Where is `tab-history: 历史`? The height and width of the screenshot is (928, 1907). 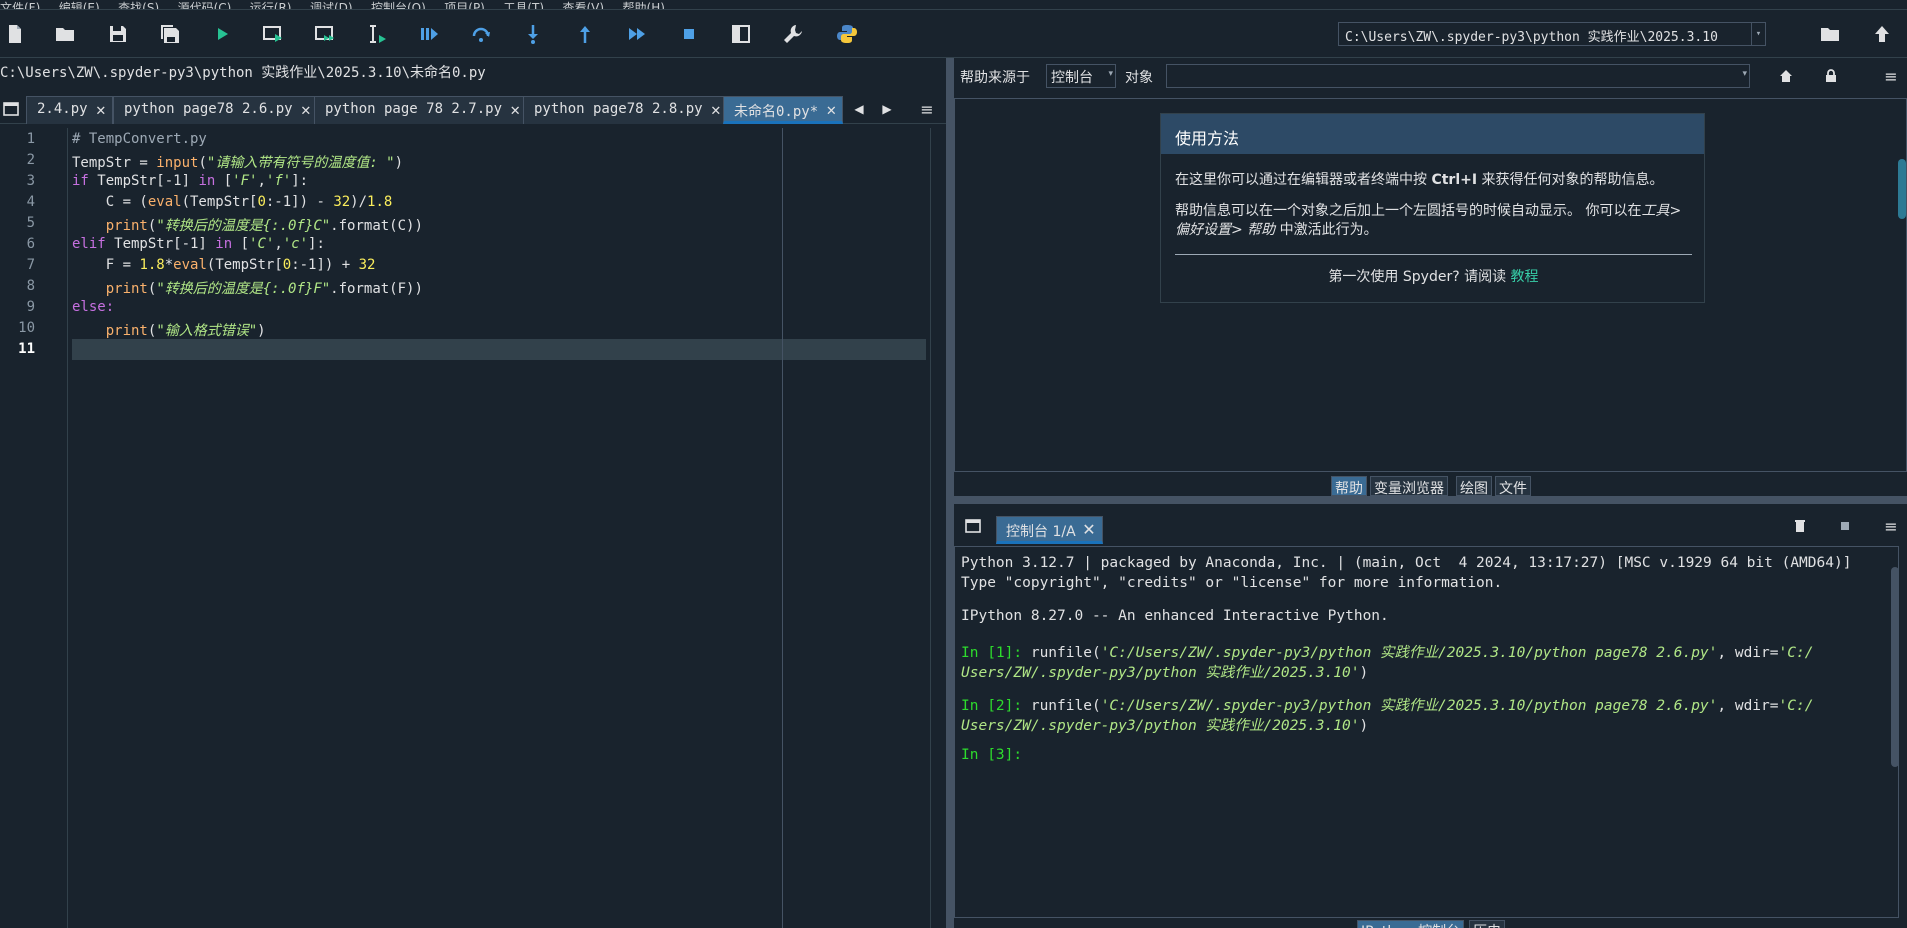 tab-history: 历史 is located at coordinates (1487, 924).